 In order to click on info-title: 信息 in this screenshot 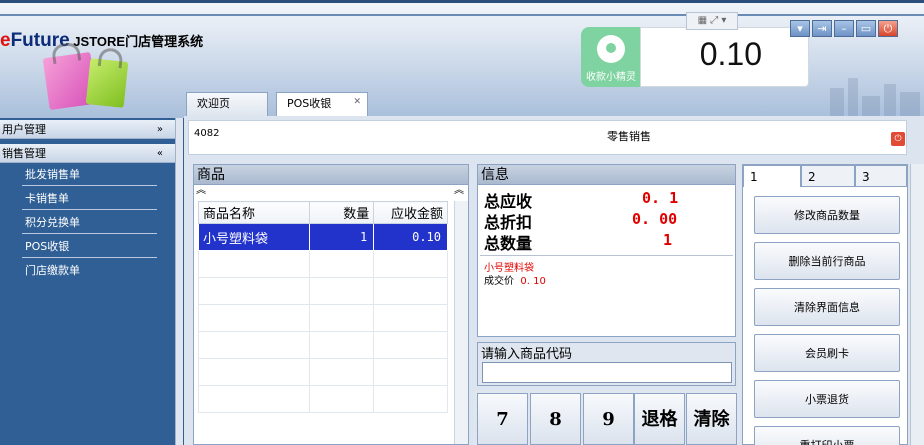, I will do `click(606, 175)`.